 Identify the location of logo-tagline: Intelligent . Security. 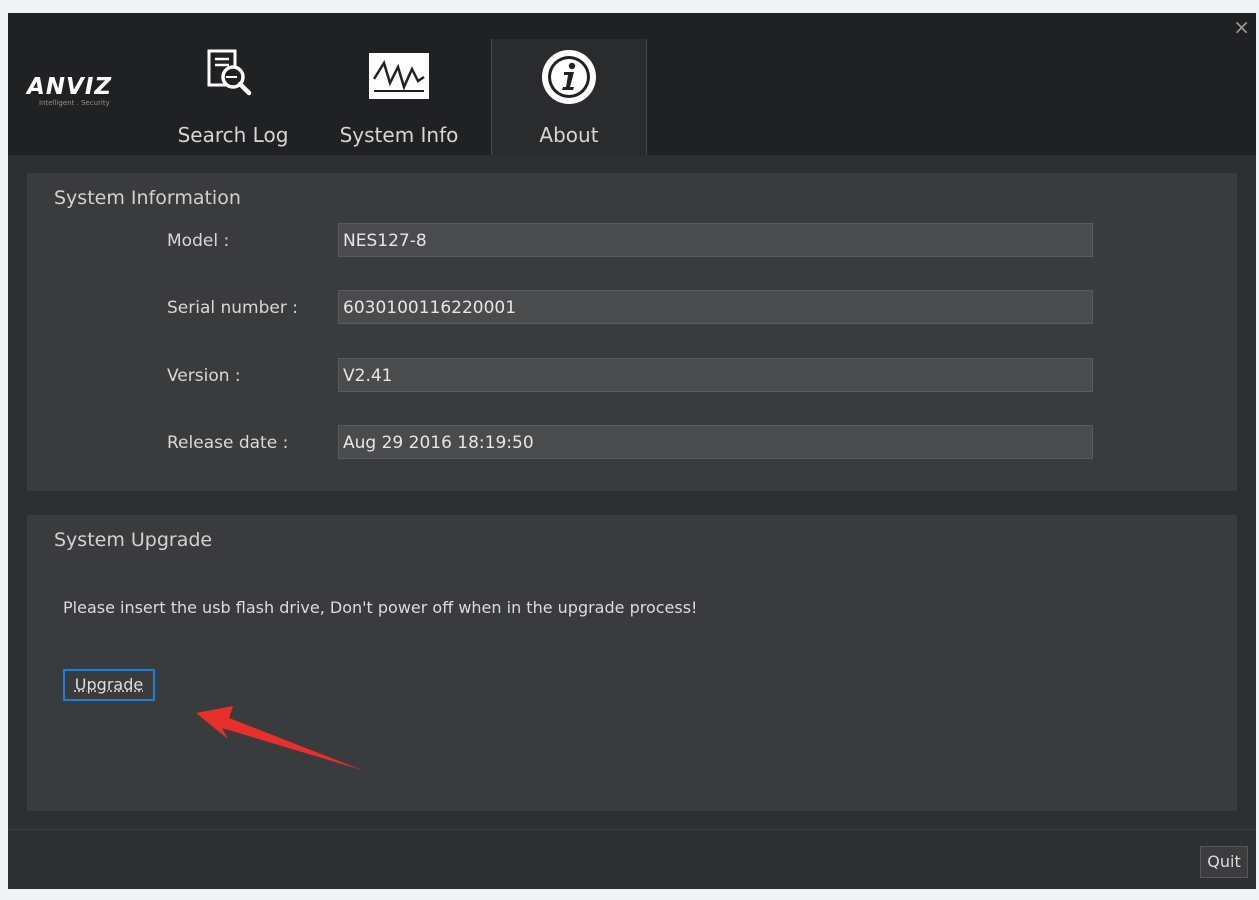
(74, 103).